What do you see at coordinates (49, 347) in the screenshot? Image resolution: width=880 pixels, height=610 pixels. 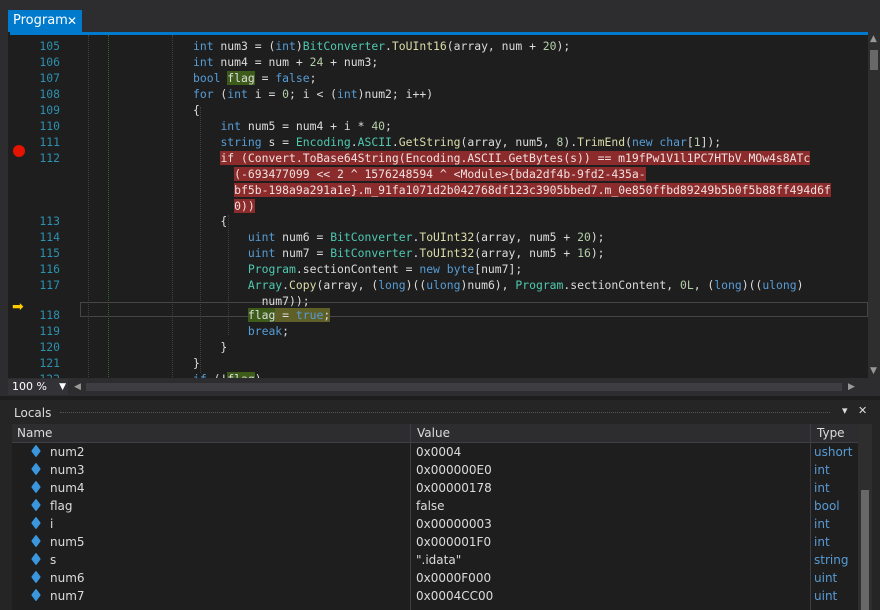 I see `line-number: 120` at bounding box center [49, 347].